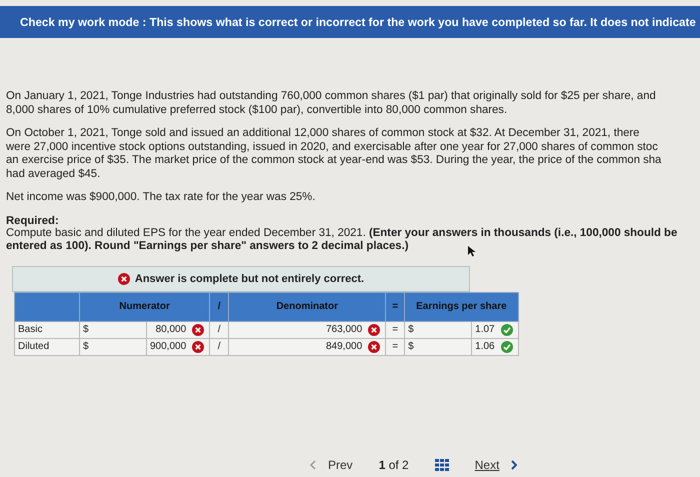 Image resolution: width=700 pixels, height=477 pixels. What do you see at coordinates (358, 22) in the screenshot?
I see `banner-text: Check my work mode : This shows what is correct or incorrect for the work you have completed so far. It does not indicate` at bounding box center [358, 22].